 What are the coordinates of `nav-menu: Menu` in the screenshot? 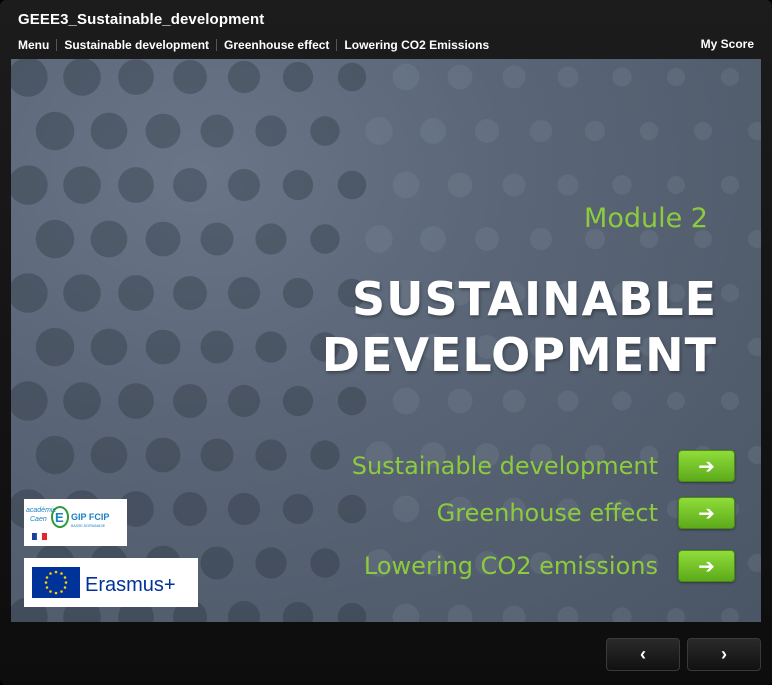 It's located at (33, 45).